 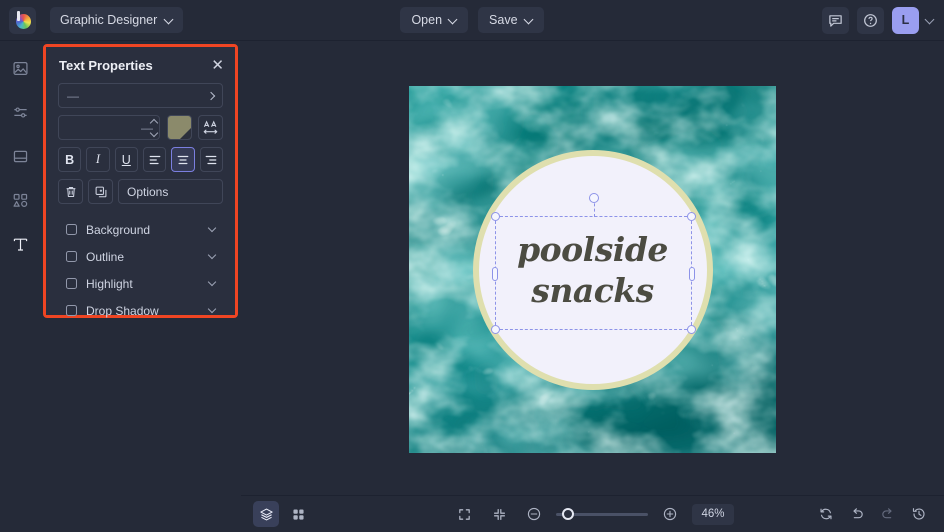 I want to click on italic-button-label: I, so click(x=98, y=159).